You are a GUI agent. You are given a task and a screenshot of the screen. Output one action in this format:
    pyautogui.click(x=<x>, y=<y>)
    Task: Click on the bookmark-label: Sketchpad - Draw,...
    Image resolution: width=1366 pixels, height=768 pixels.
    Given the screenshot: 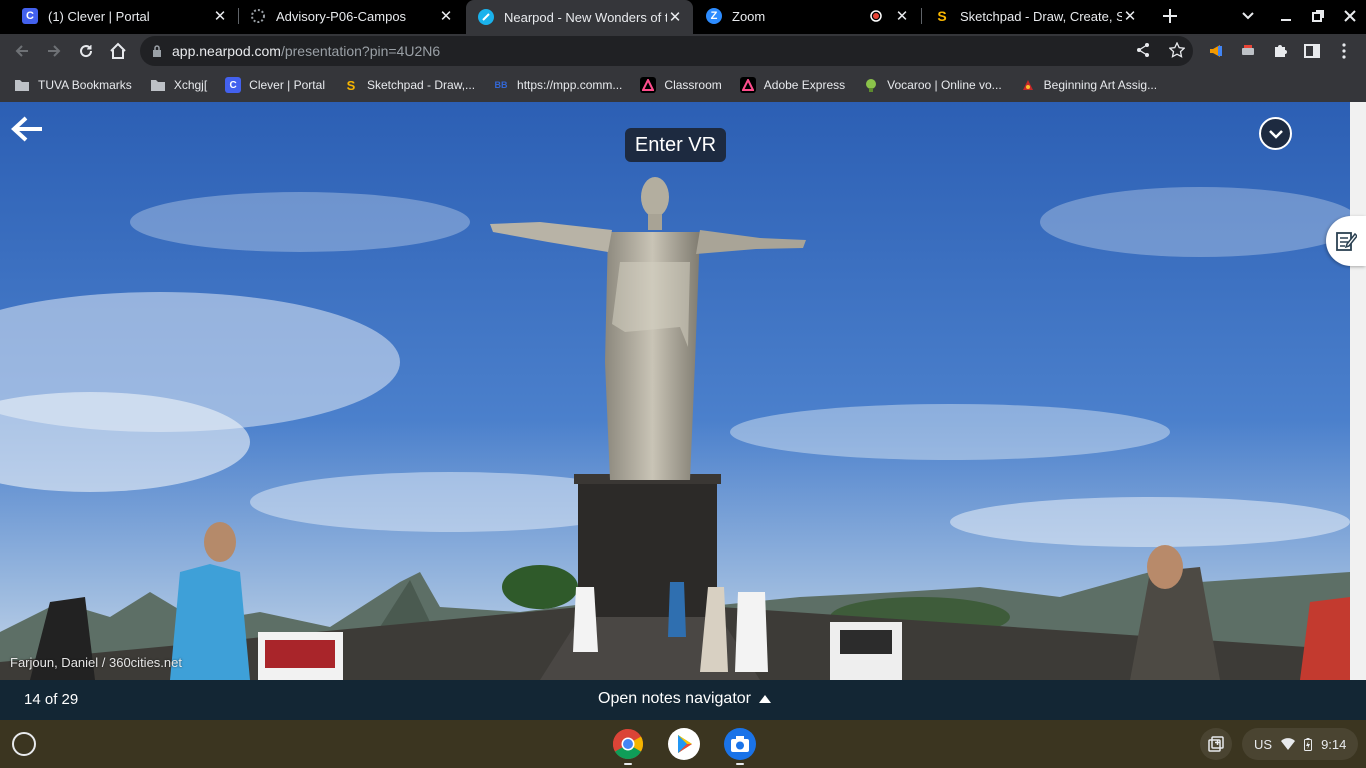 What is the action you would take?
    pyautogui.click(x=421, y=85)
    